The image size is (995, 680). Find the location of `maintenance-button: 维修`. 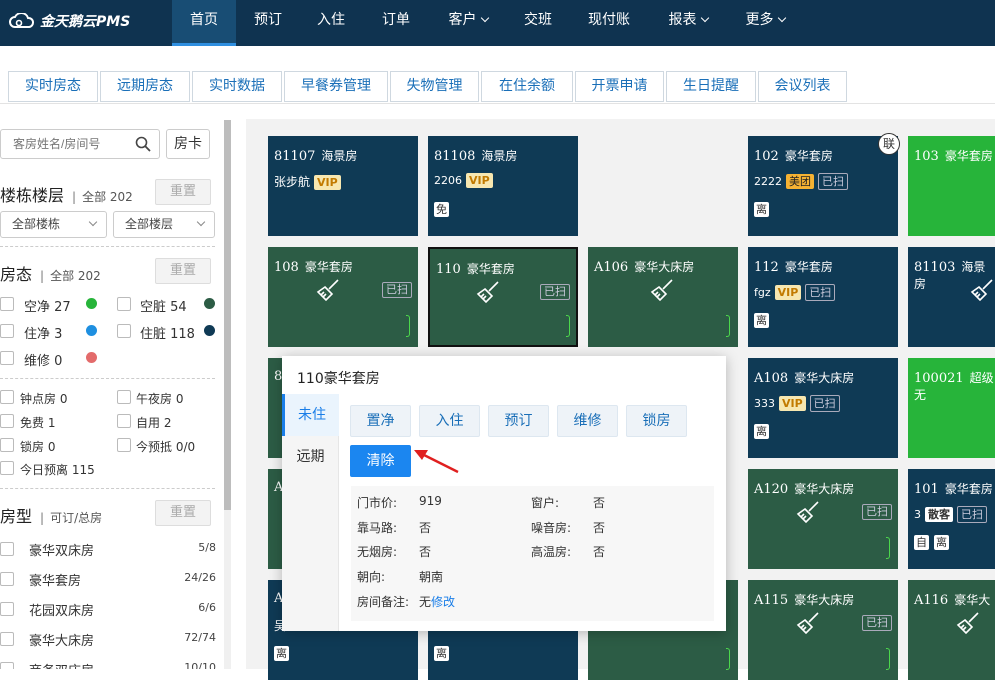

maintenance-button: 维修 is located at coordinates (587, 421).